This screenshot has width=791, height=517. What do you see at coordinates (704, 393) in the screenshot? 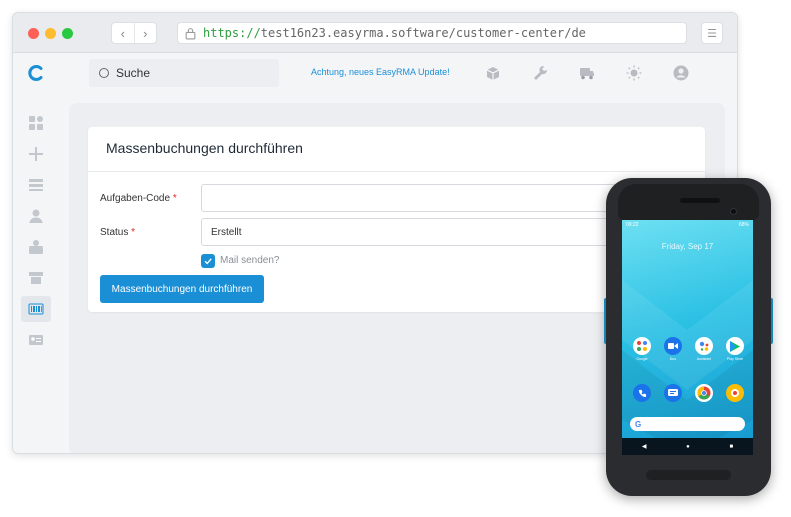
I see `chrome-icon` at bounding box center [704, 393].